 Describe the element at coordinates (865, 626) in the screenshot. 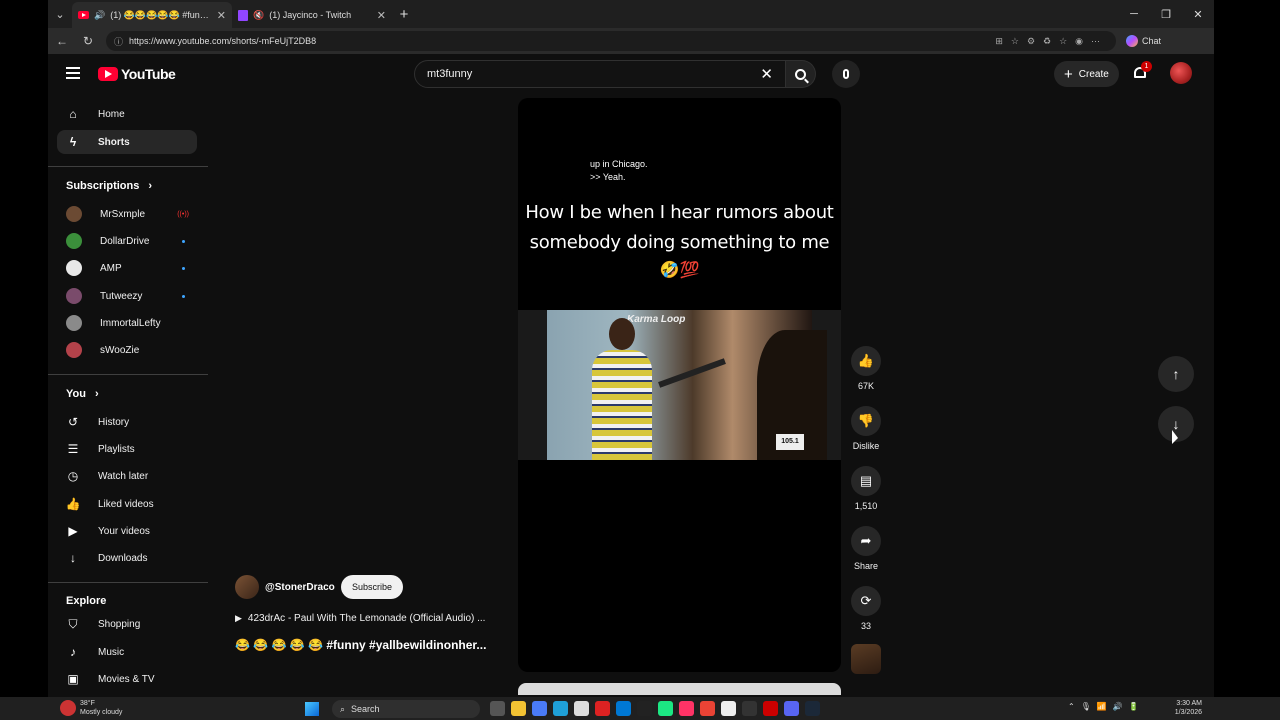

I see `remix-count: 33` at that location.